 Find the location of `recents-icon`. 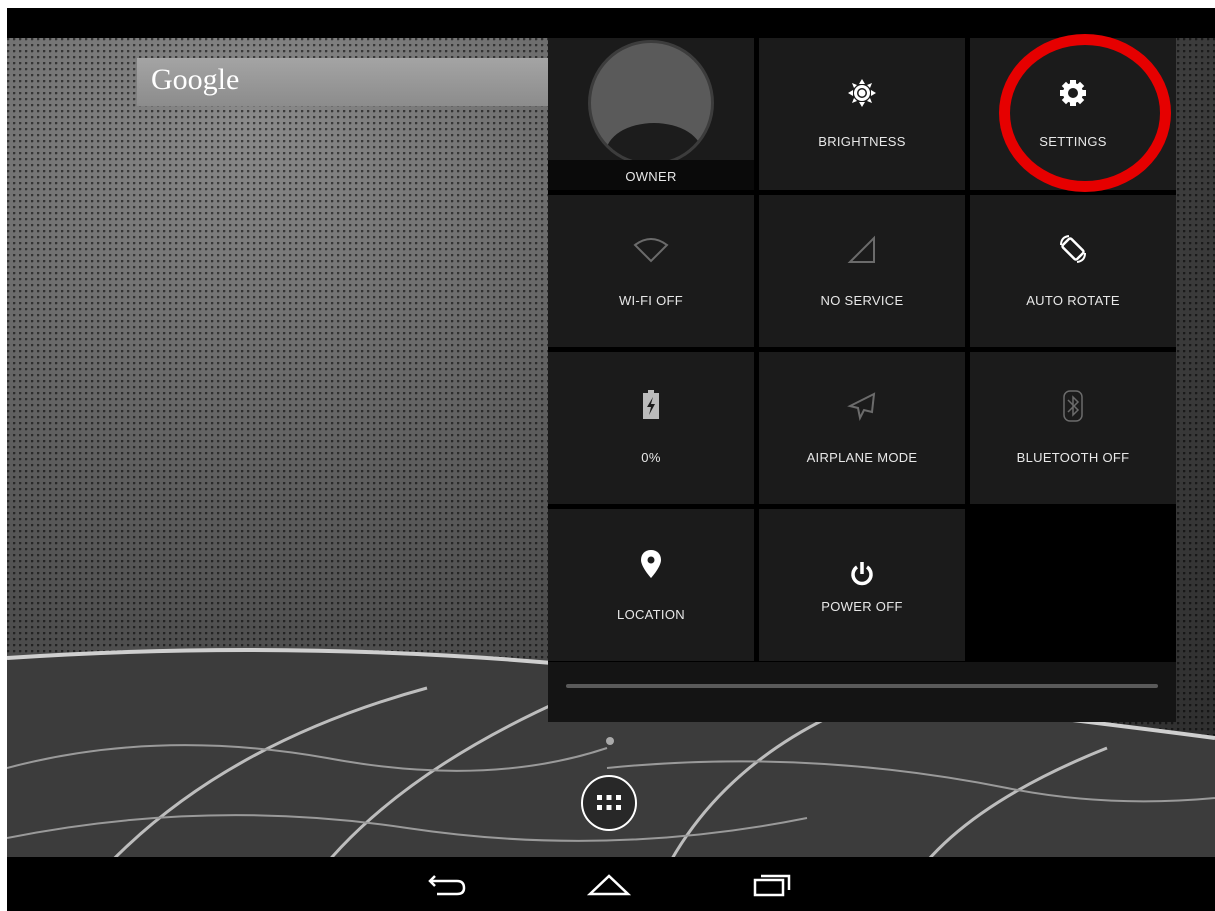

recents-icon is located at coordinates (772, 885).